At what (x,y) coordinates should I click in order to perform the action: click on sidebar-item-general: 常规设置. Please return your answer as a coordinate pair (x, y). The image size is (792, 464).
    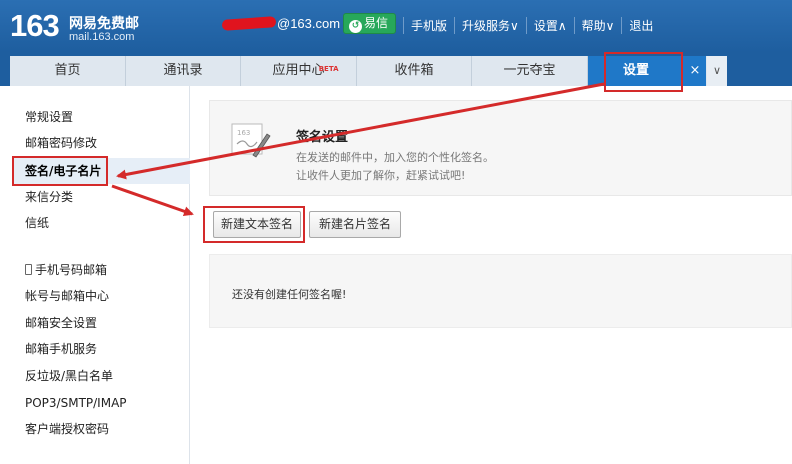
    Looking at the image, I should click on (101, 117).